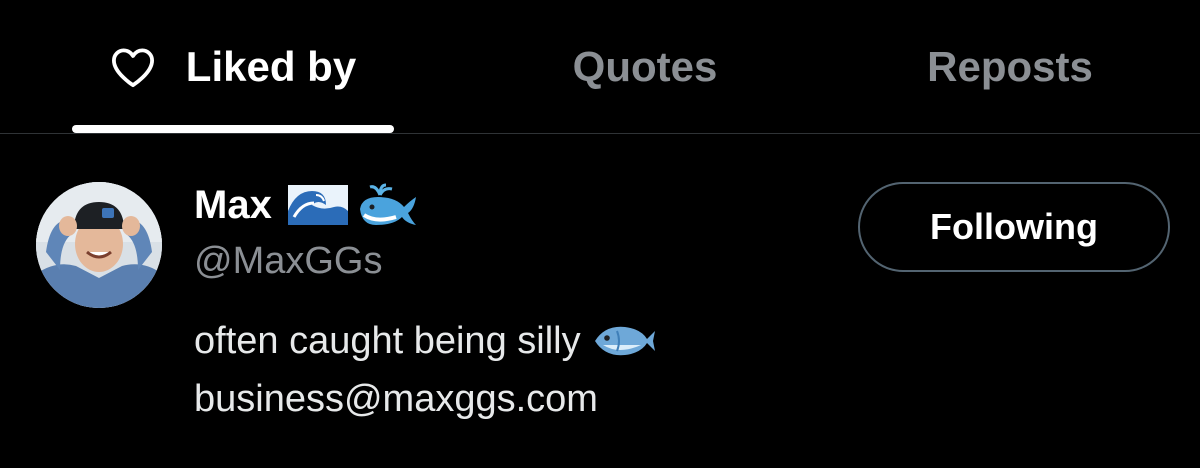  I want to click on bio-text: often caught being silly, so click(387, 341).